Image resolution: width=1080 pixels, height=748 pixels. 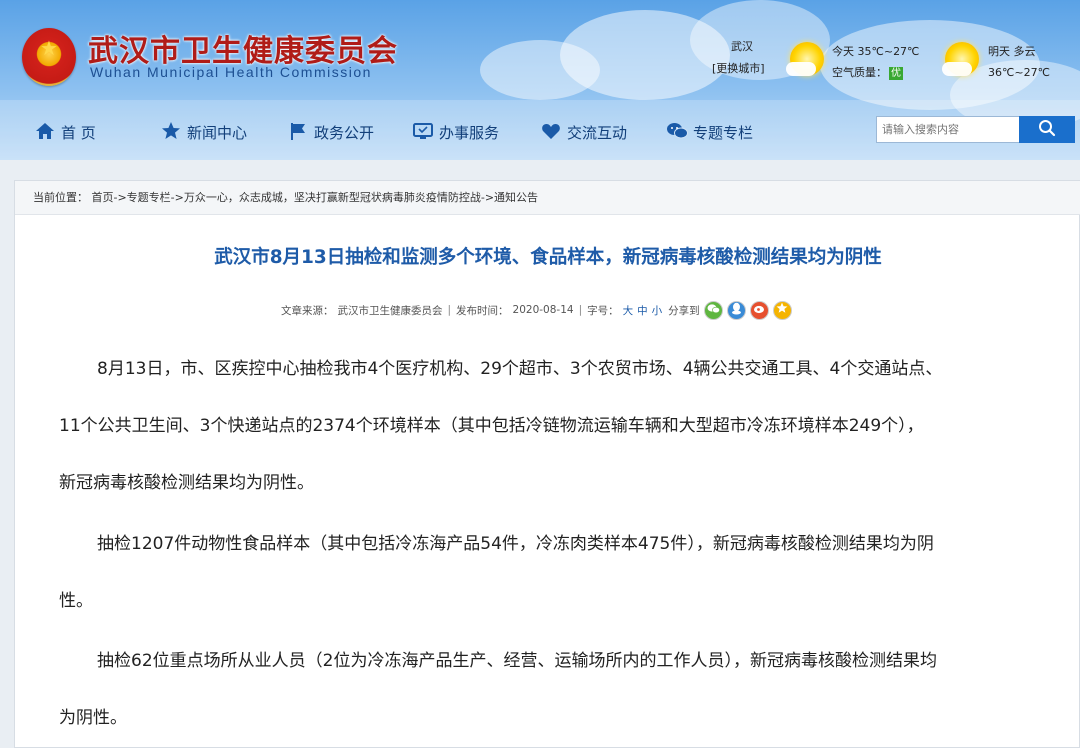 What do you see at coordinates (482, 310) in the screenshot?
I see `date-label: 发布时间：` at bounding box center [482, 310].